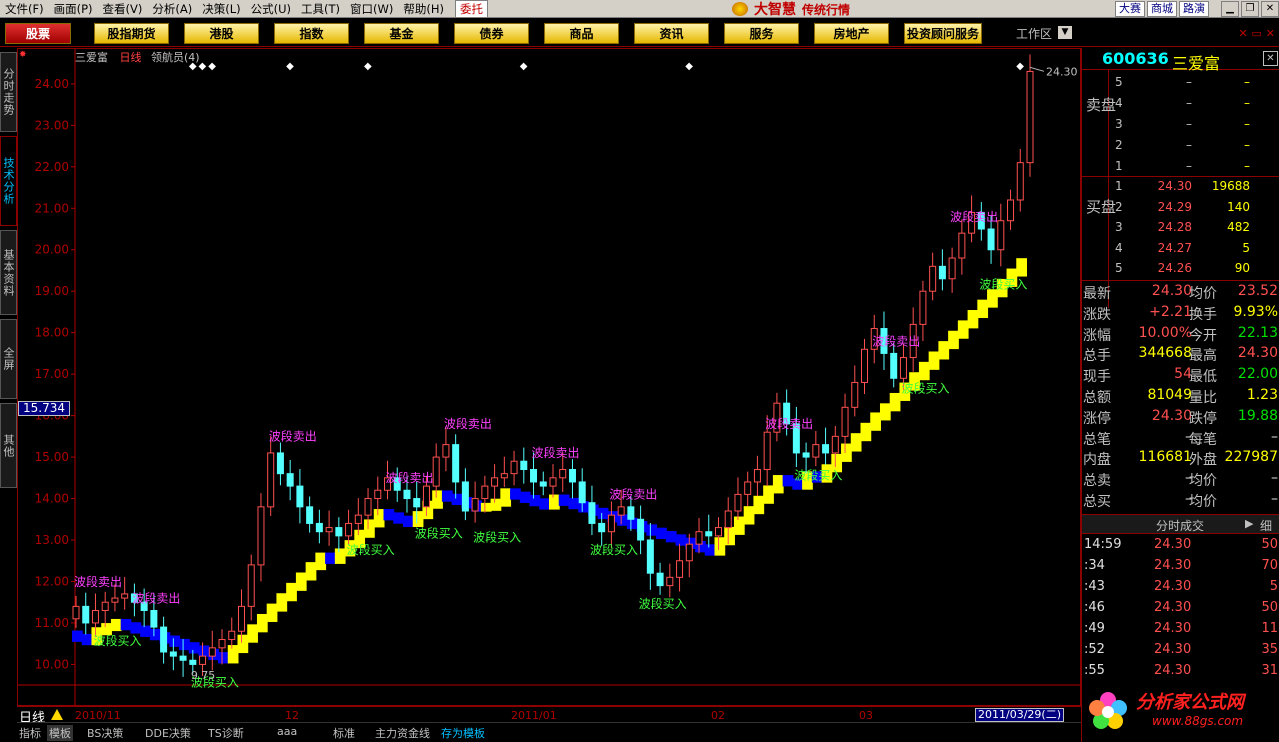 The height and width of the screenshot is (742, 1279). What do you see at coordinates (271, 9) in the screenshot?
I see `menu-formula: 公式(U)` at bounding box center [271, 9].